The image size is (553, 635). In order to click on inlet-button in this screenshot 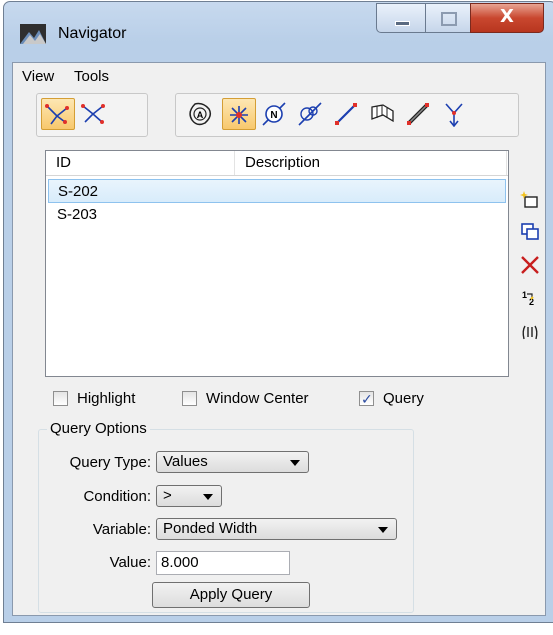, I will do `click(455, 114)`.